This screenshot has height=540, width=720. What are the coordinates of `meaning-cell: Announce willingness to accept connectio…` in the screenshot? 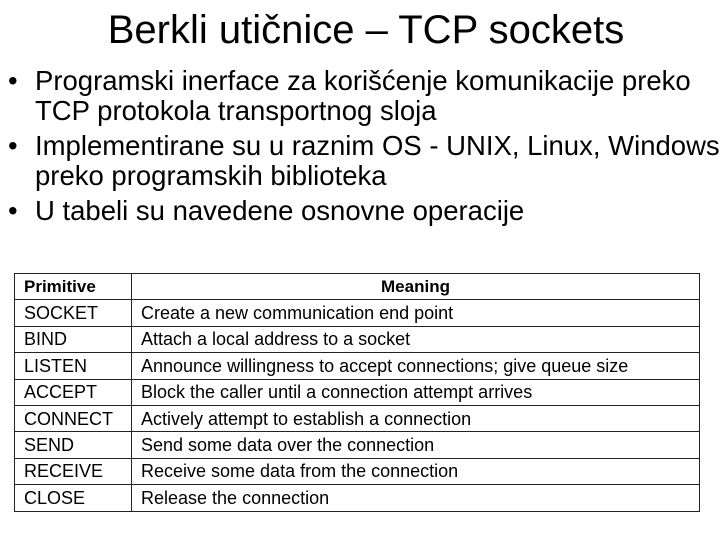 It's located at (415, 366).